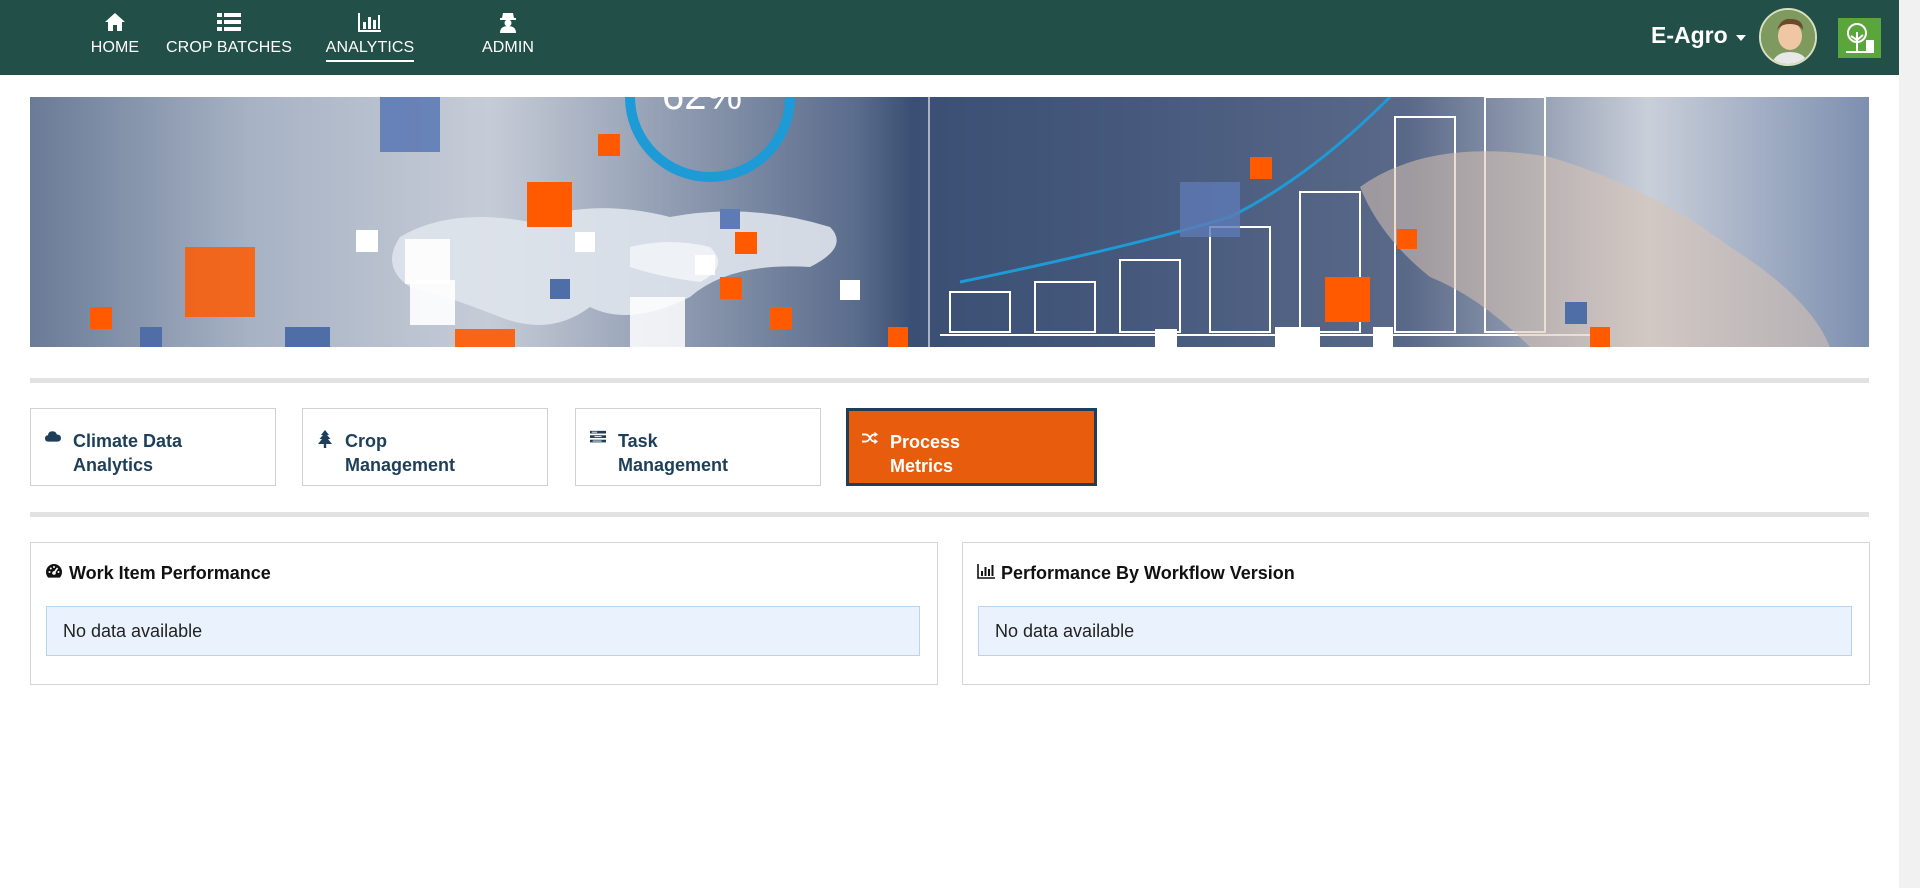 The image size is (1920, 888). Describe the element at coordinates (508, 22) in the screenshot. I see `user-secret-icon` at that location.